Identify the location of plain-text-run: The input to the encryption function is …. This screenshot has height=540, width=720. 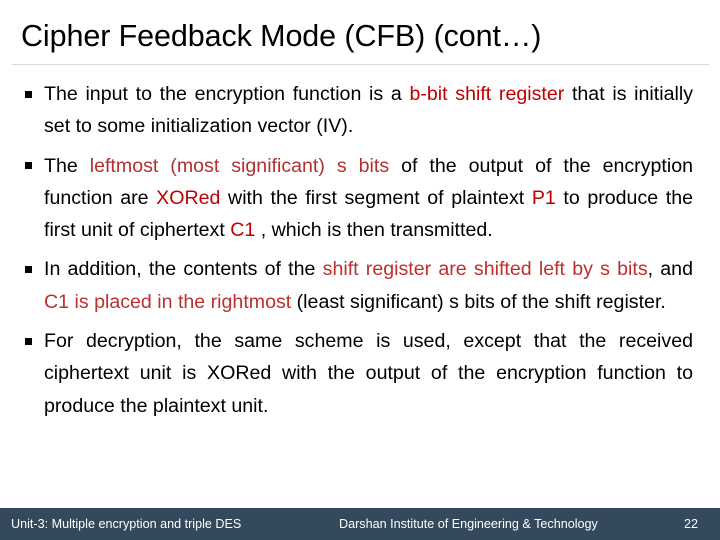
(227, 94).